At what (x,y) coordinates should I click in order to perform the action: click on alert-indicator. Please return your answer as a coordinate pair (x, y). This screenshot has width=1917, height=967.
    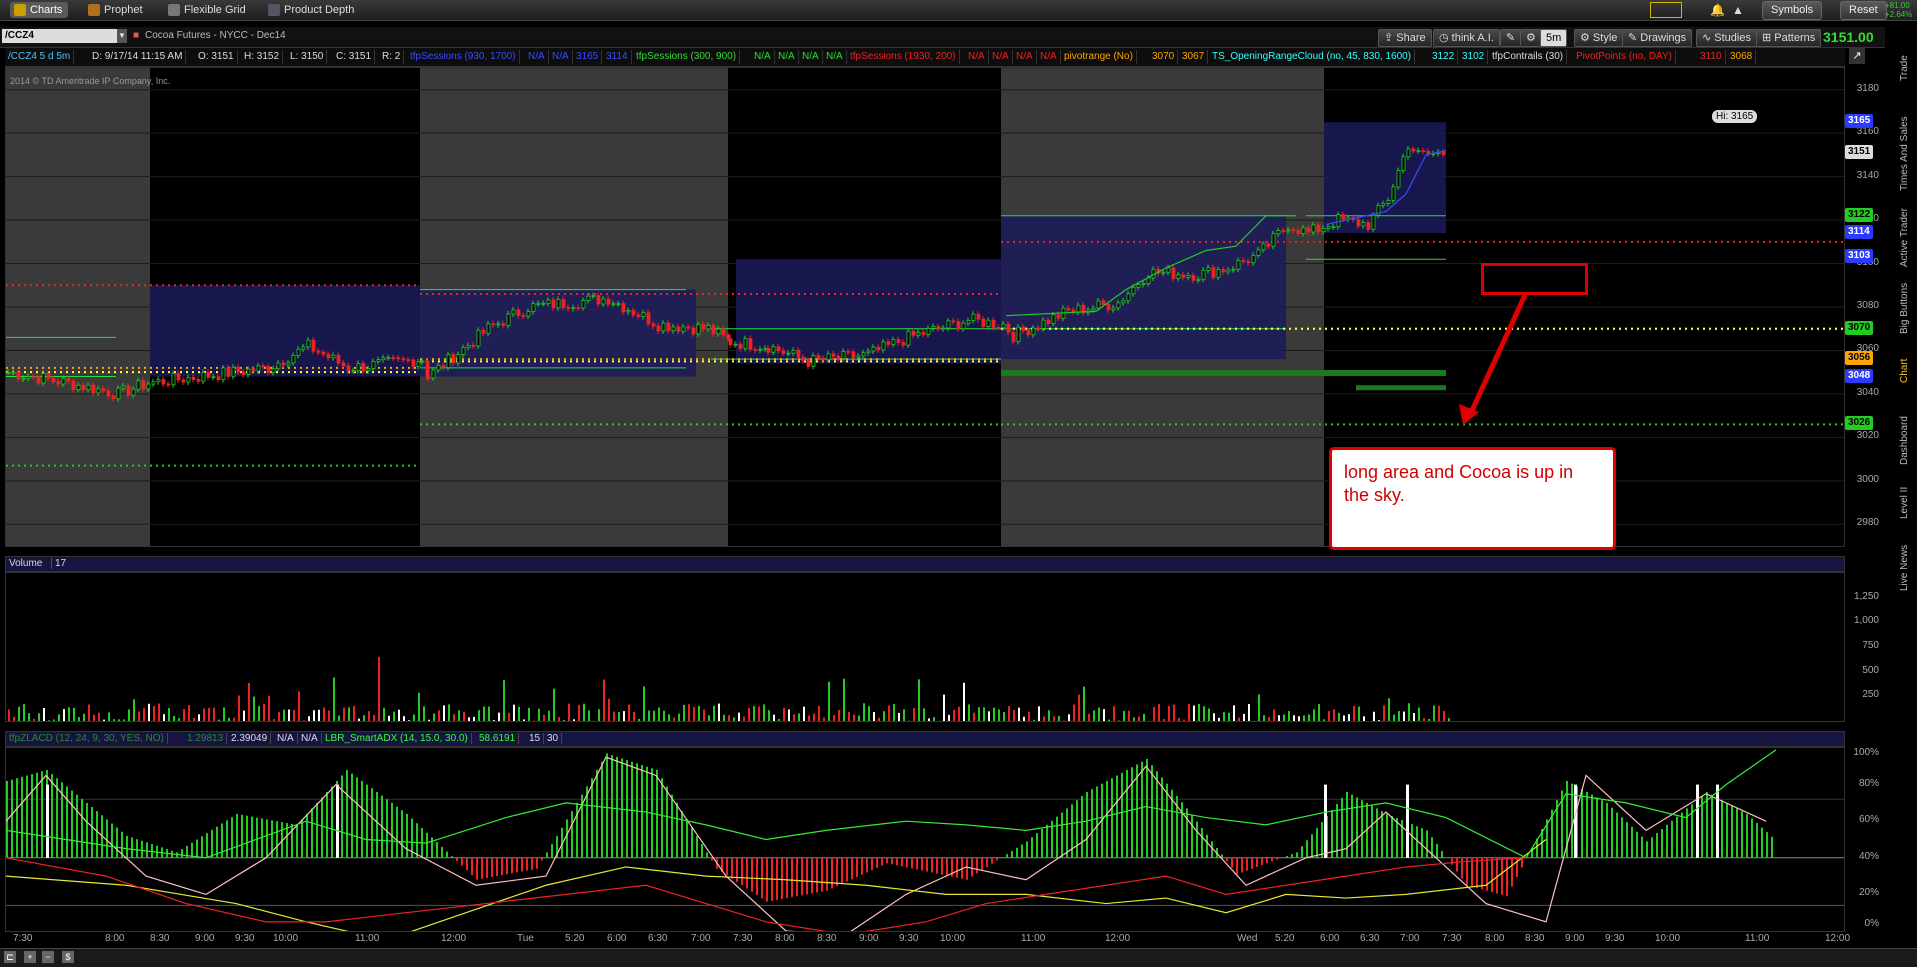
    Looking at the image, I should click on (1666, 10).